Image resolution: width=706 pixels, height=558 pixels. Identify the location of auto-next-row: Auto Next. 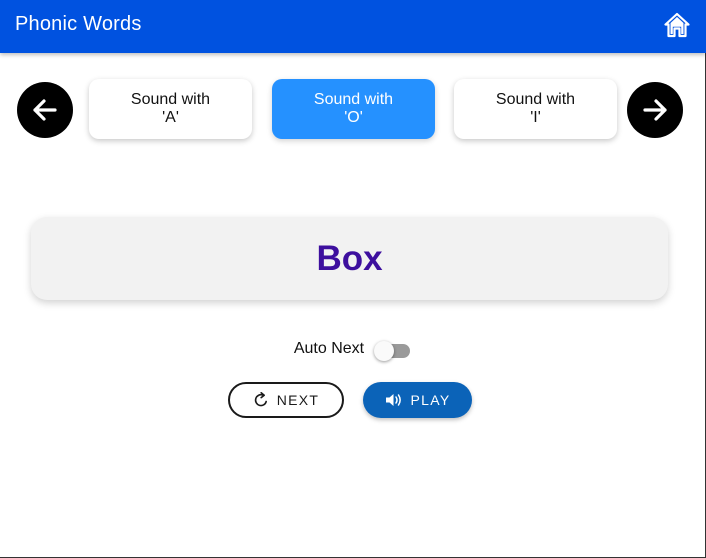
(353, 349).